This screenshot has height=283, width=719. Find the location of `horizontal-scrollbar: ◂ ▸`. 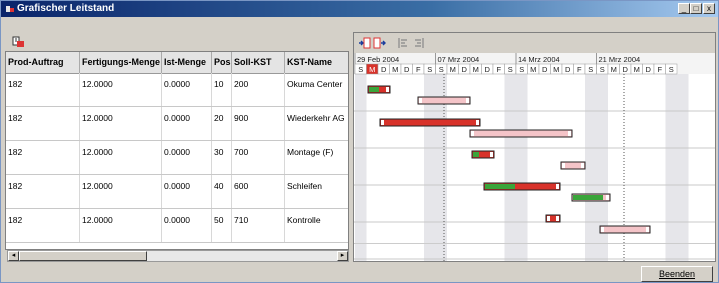

horizontal-scrollbar: ◂ ▸ is located at coordinates (178, 256).